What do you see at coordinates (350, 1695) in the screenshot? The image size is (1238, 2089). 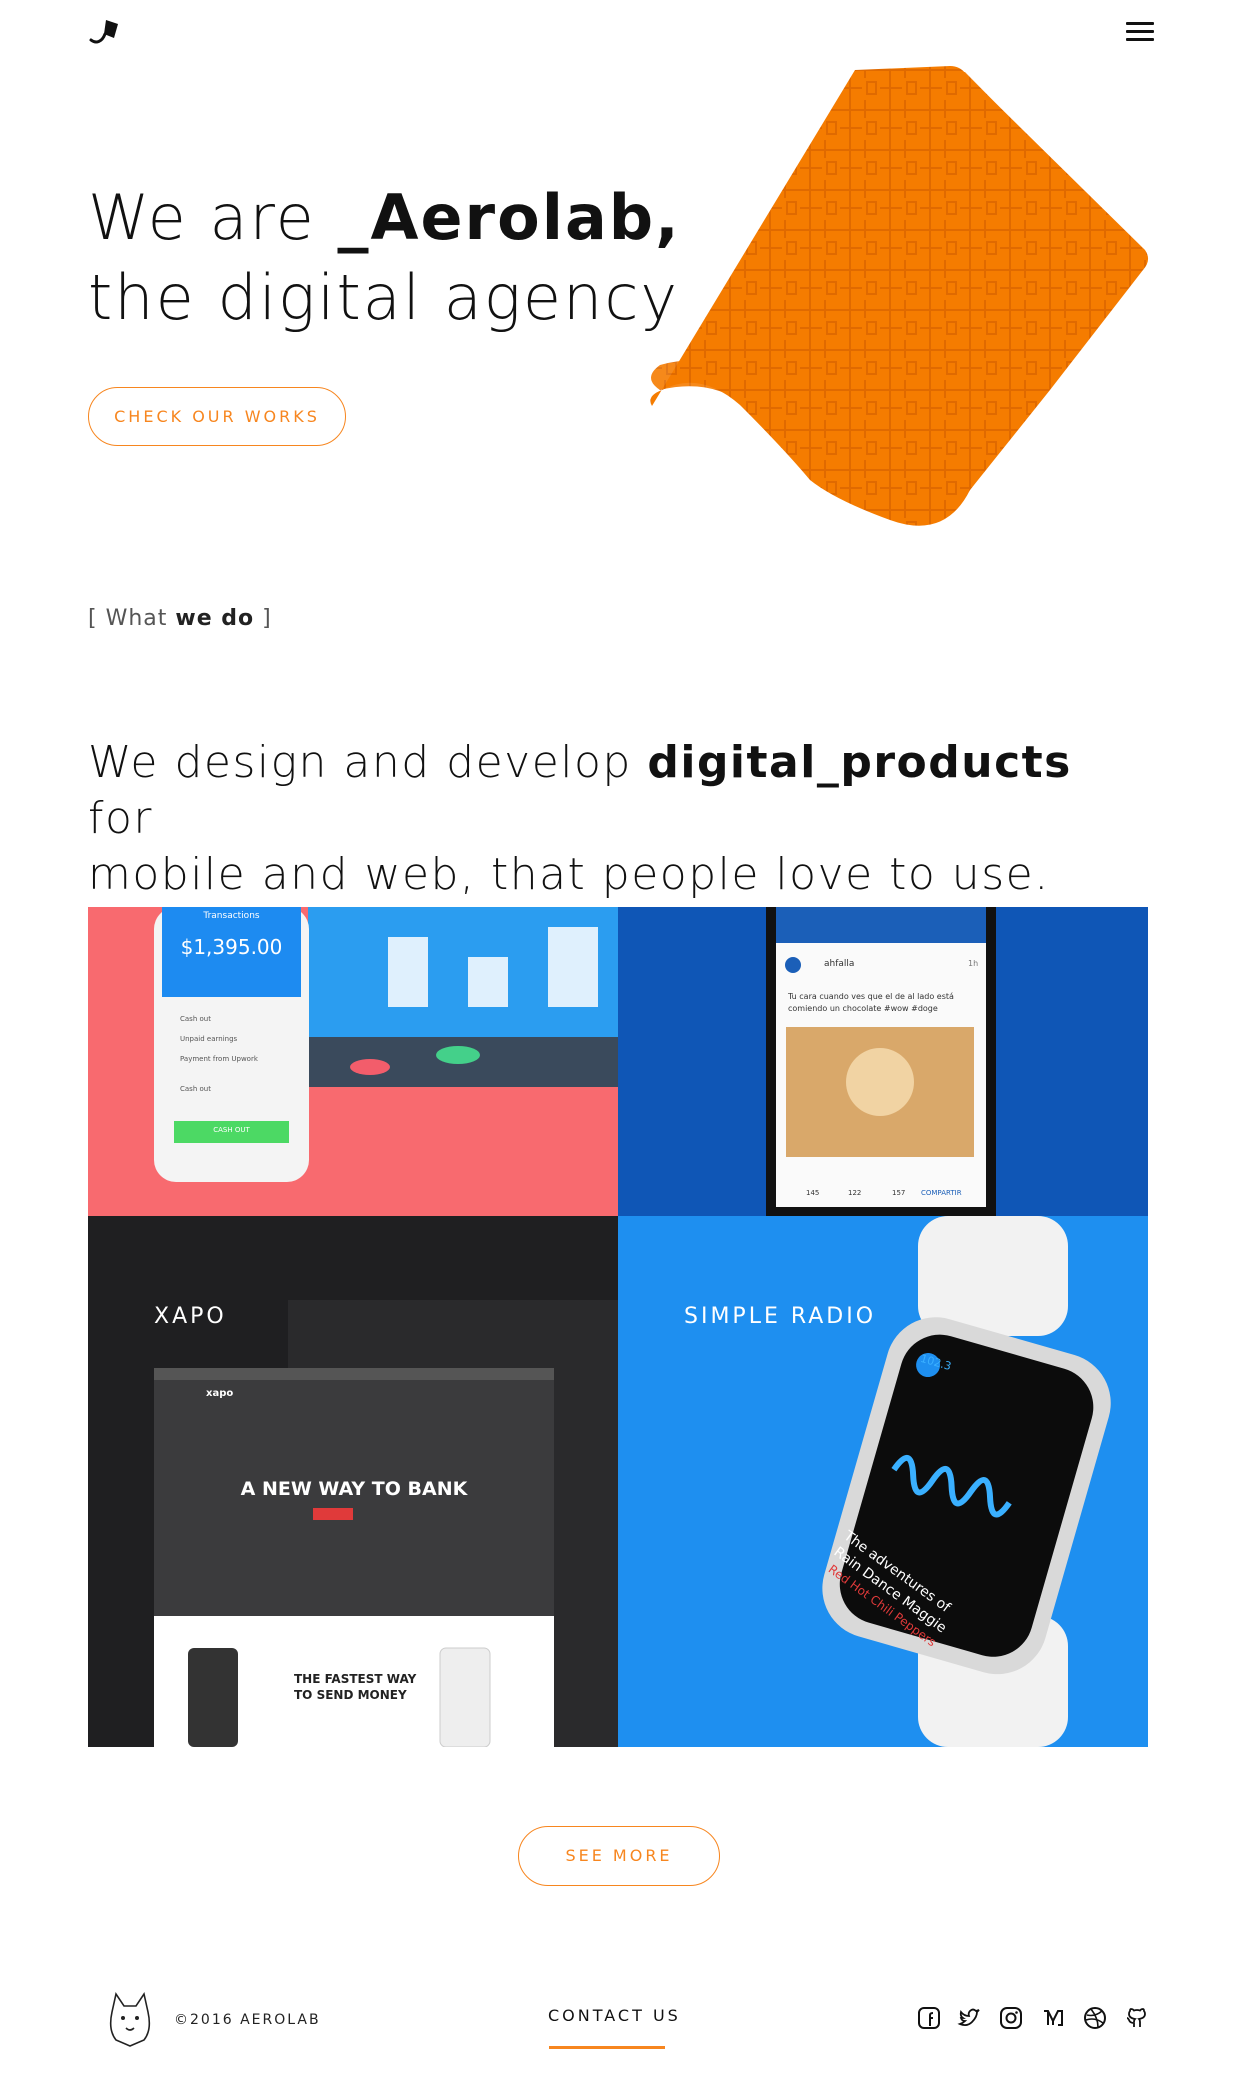 I see `xapo-sub-2: TO SEND MONEY` at bounding box center [350, 1695].